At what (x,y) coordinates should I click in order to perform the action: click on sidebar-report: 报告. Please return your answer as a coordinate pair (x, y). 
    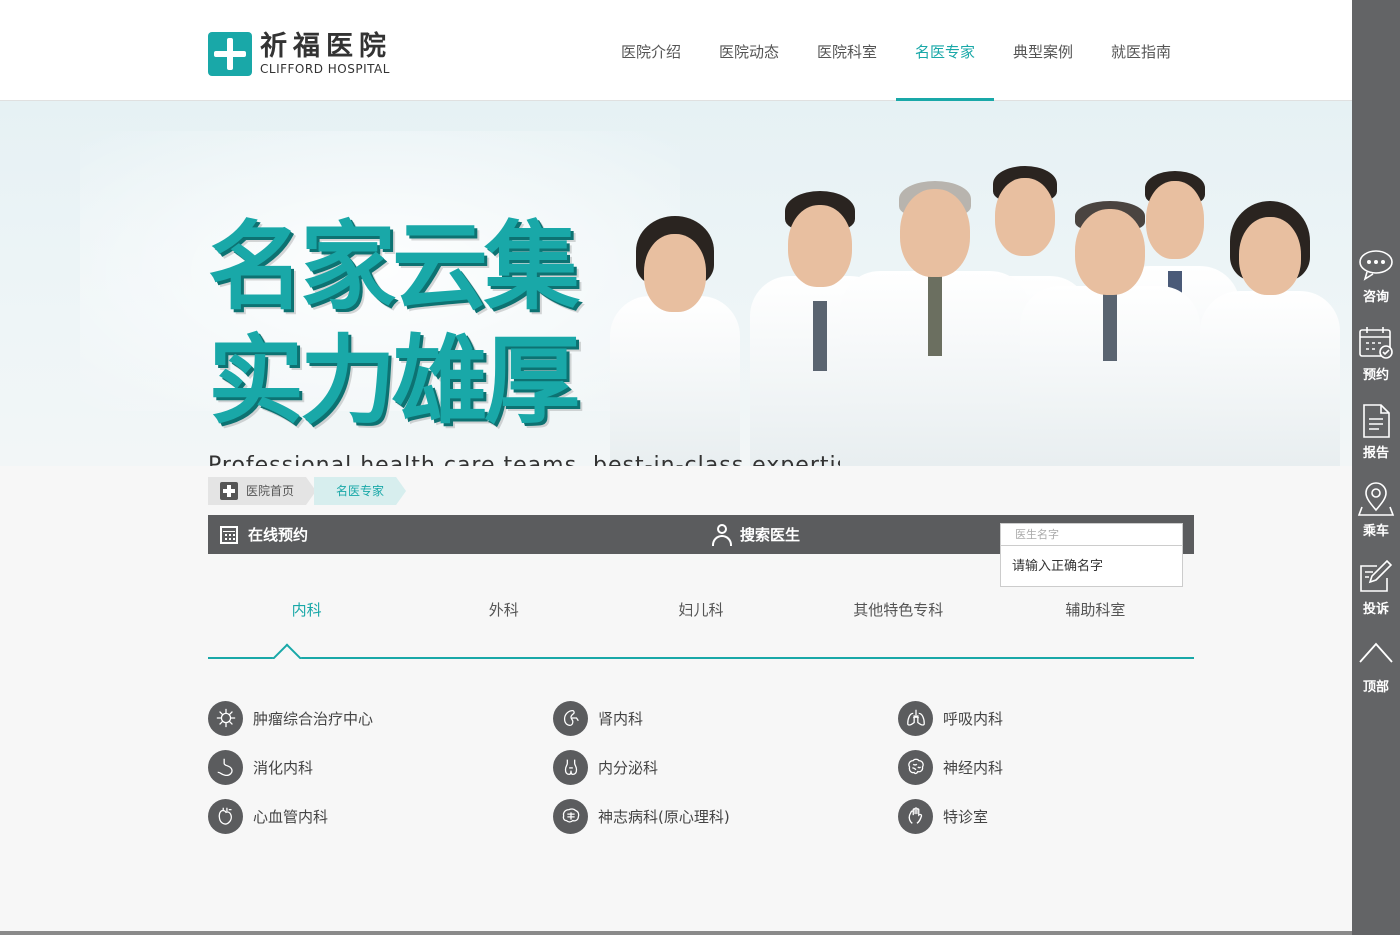
    Looking at the image, I should click on (1376, 437).